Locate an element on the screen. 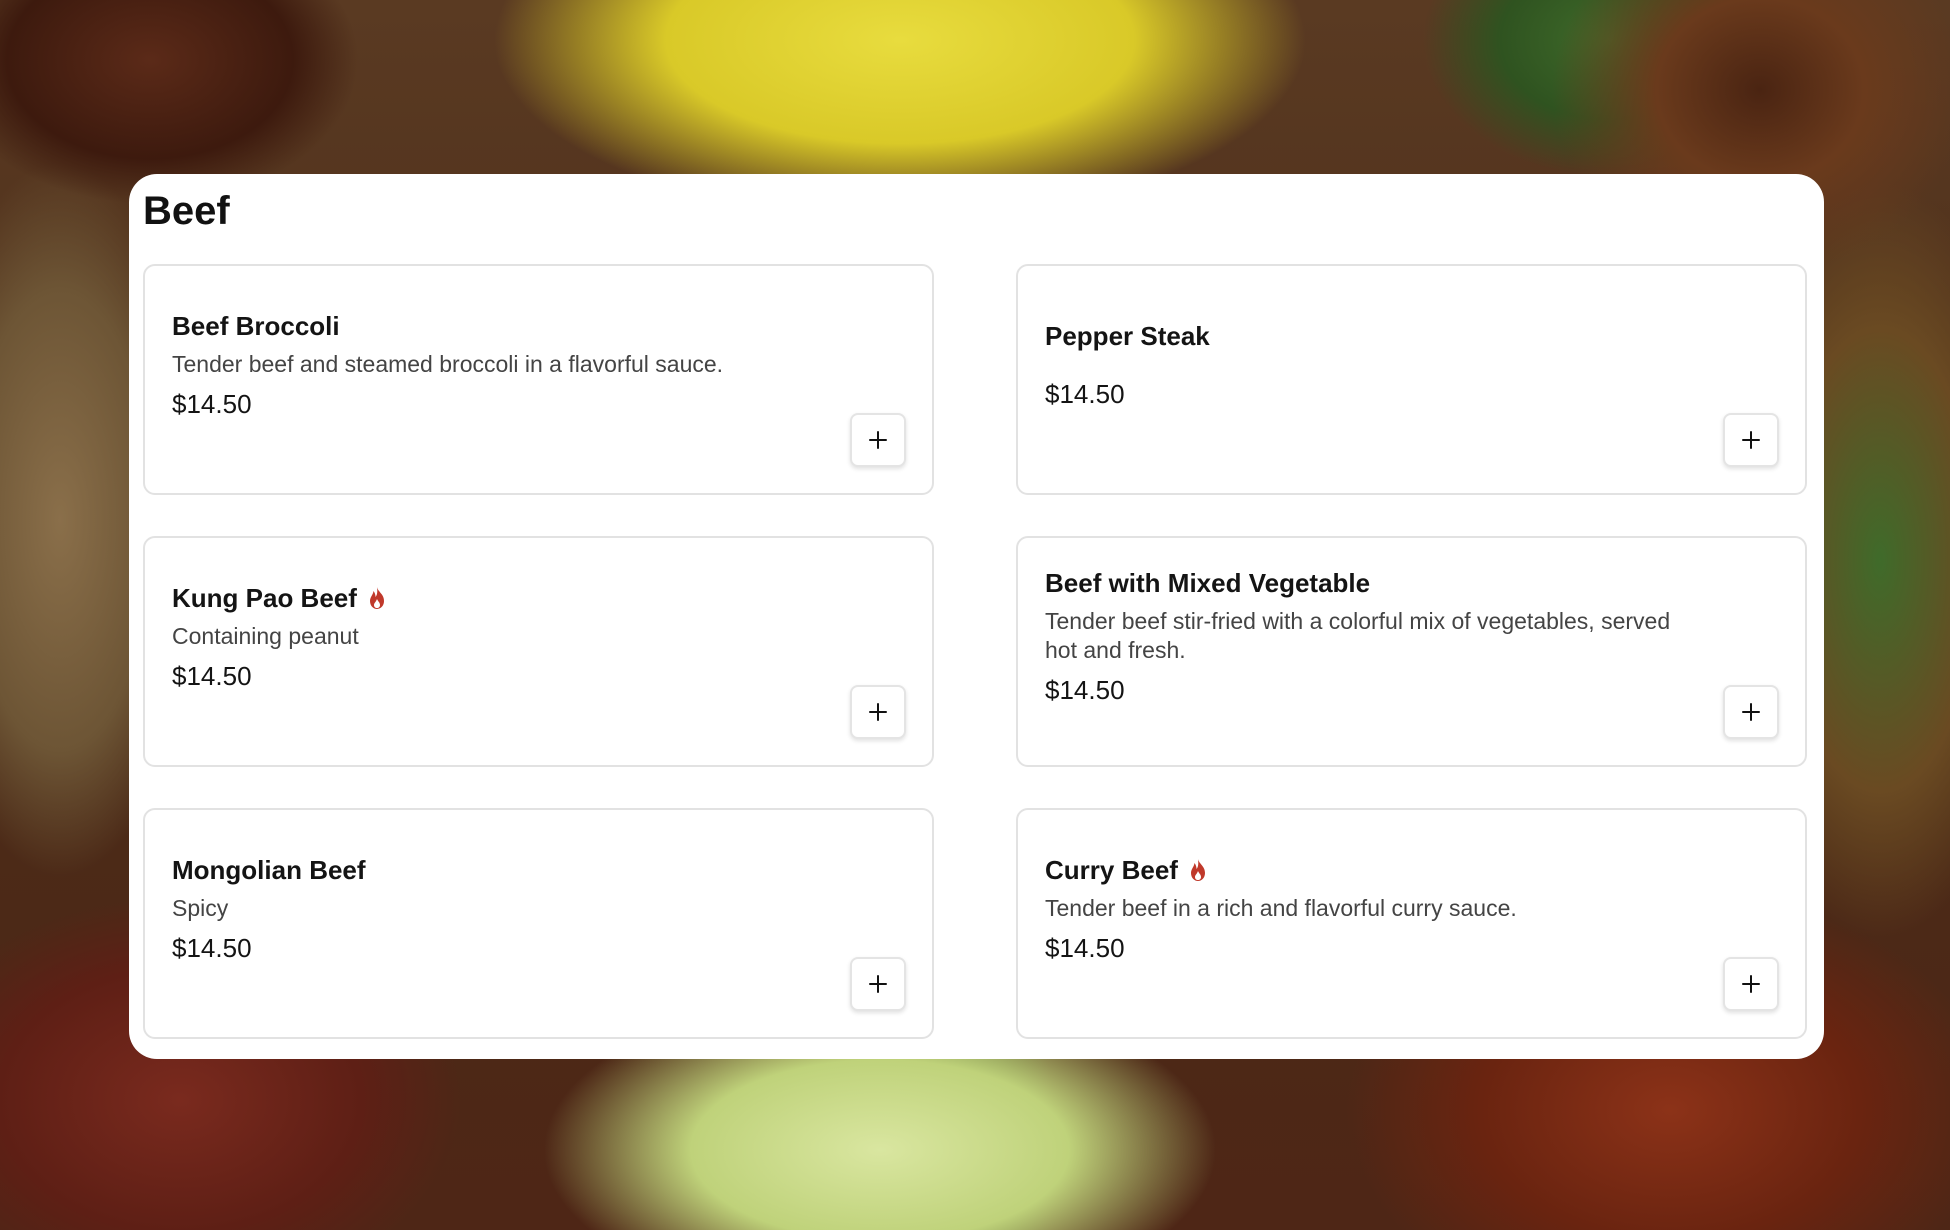 This screenshot has height=1230, width=1950. menu-item-info: Mongolian Beef Spicy $14.50 is located at coordinates (502, 923).